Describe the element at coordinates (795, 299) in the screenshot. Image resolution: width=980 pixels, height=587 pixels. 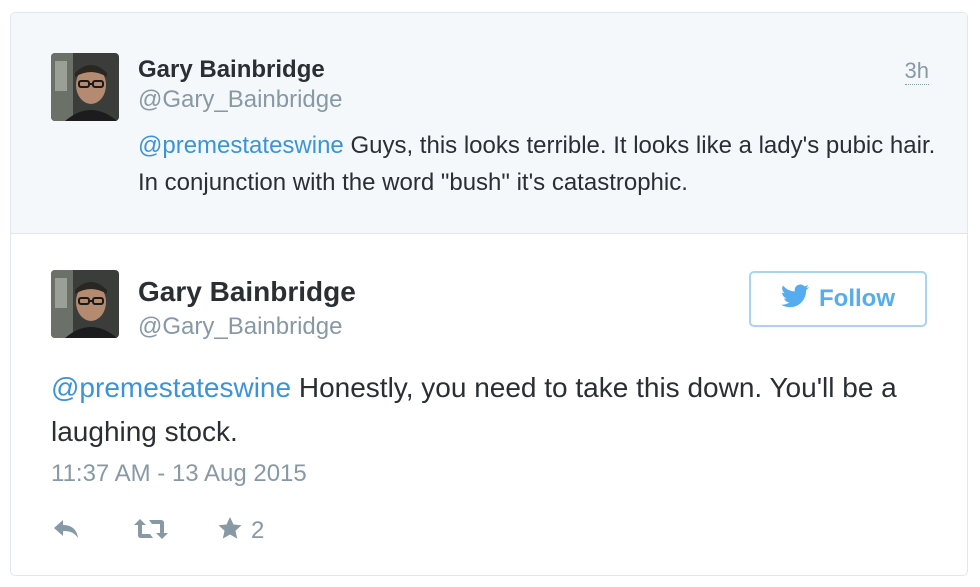
I see `twitter-bird-icon` at that location.